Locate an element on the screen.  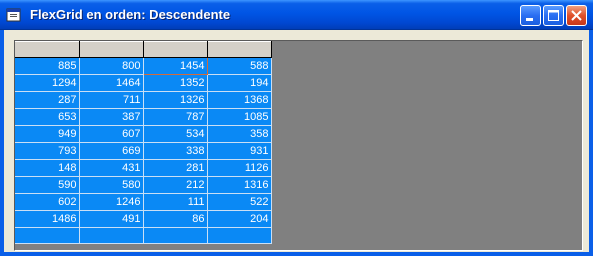
grid-cell: 800 is located at coordinates (111, 66).